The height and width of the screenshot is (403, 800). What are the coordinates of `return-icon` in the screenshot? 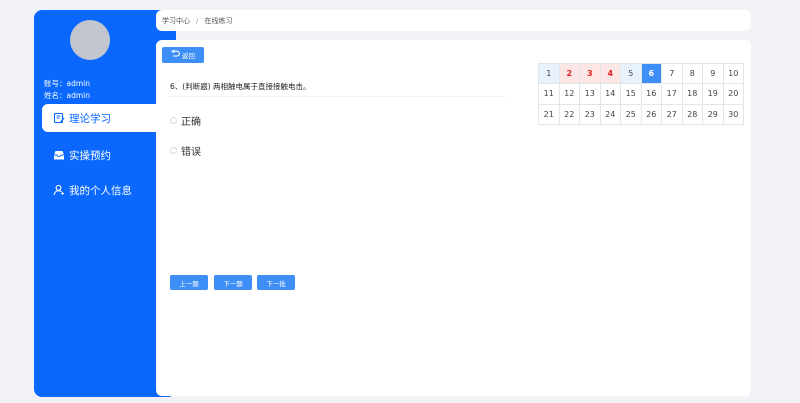 It's located at (175, 54).